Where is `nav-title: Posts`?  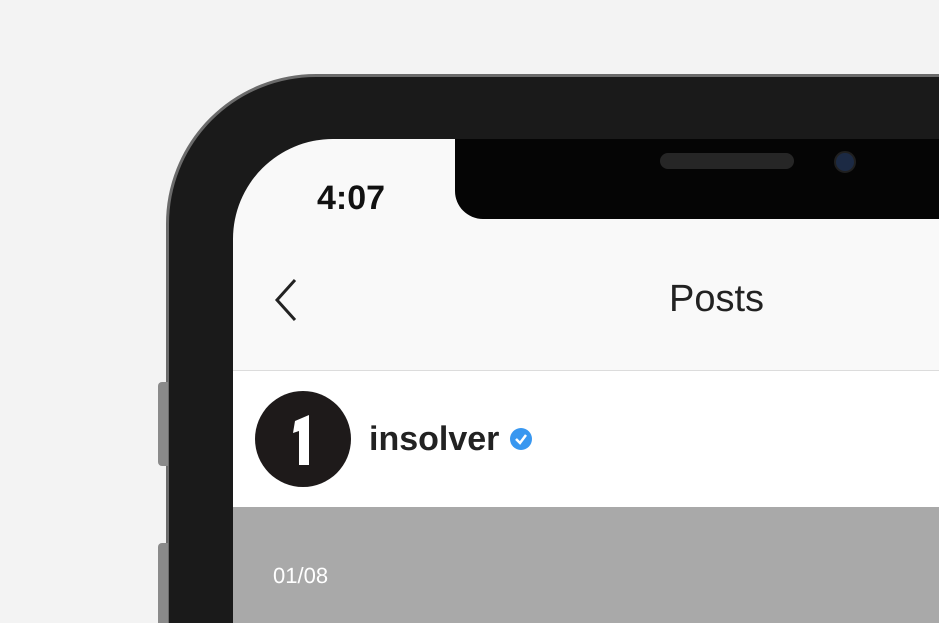
nav-title: Posts is located at coordinates (716, 299).